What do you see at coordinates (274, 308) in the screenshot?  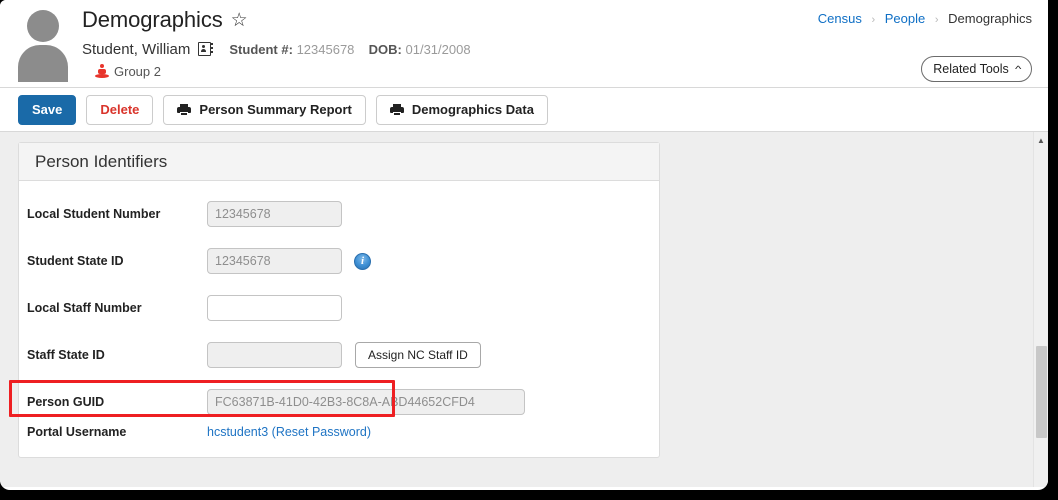 I see `local-staff-number-input` at bounding box center [274, 308].